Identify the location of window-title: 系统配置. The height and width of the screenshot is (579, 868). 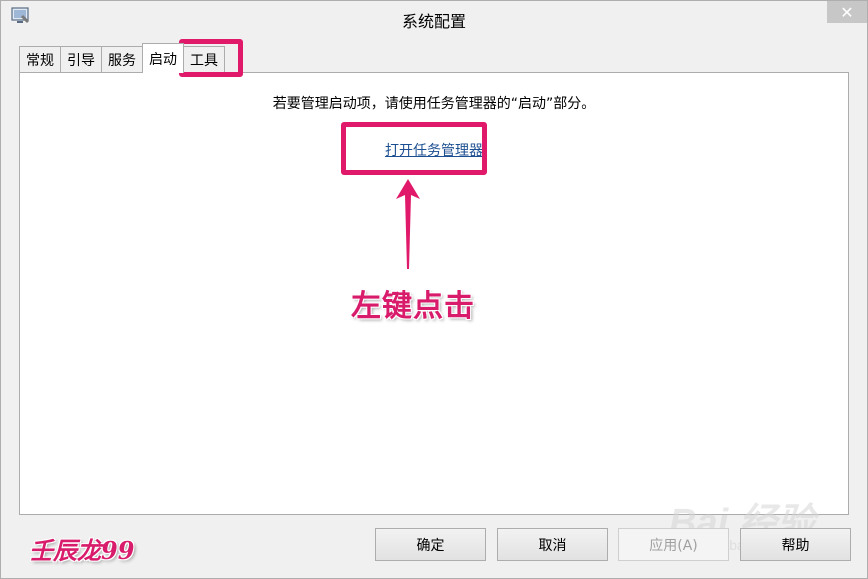
(433, 21).